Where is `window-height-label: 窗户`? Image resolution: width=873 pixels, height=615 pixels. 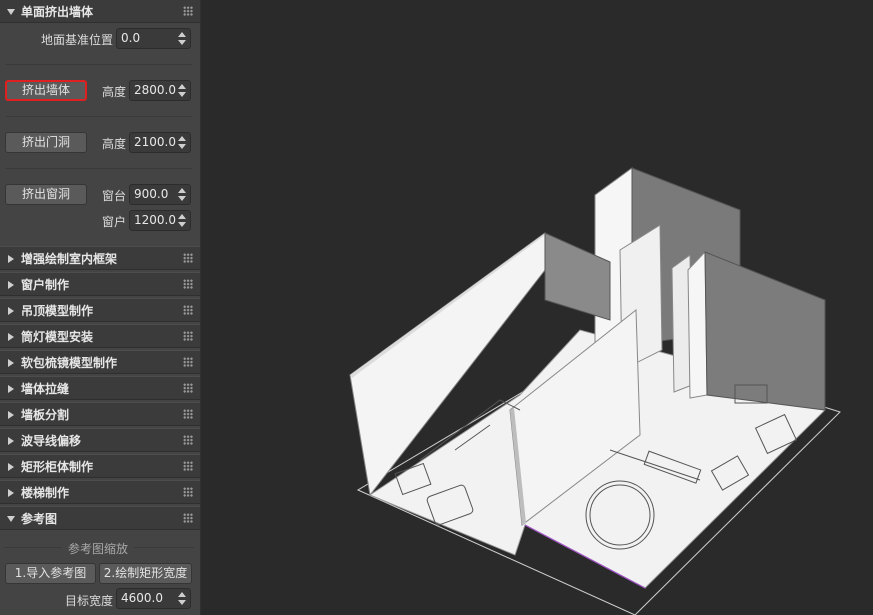 window-height-label: 窗户 is located at coordinates (114, 222).